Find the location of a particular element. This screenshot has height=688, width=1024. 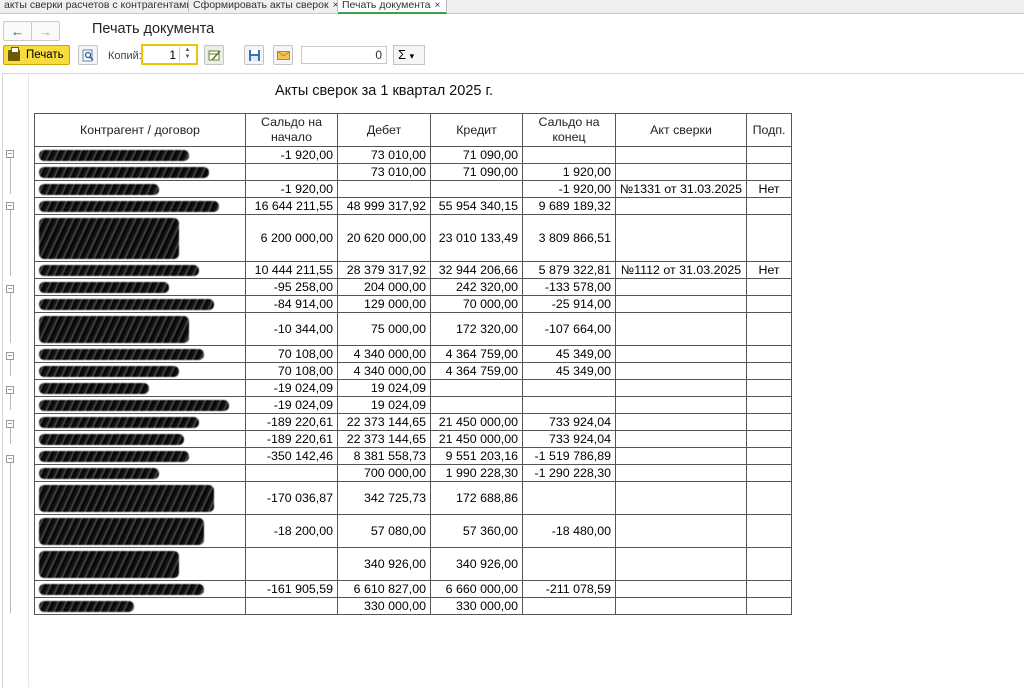

debit-cell: 75 000,00 is located at coordinates (384, 329).